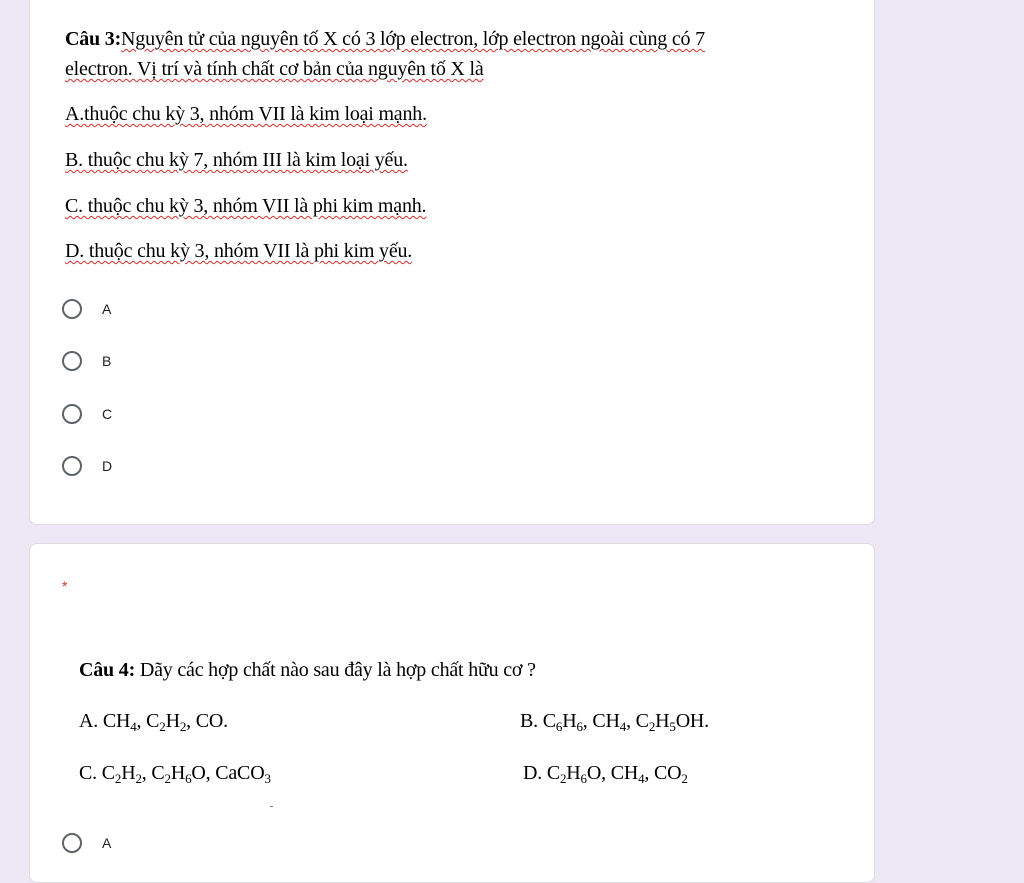 This screenshot has height=883, width=1024. I want to click on question-4-number: Câu 4:, so click(107, 670).